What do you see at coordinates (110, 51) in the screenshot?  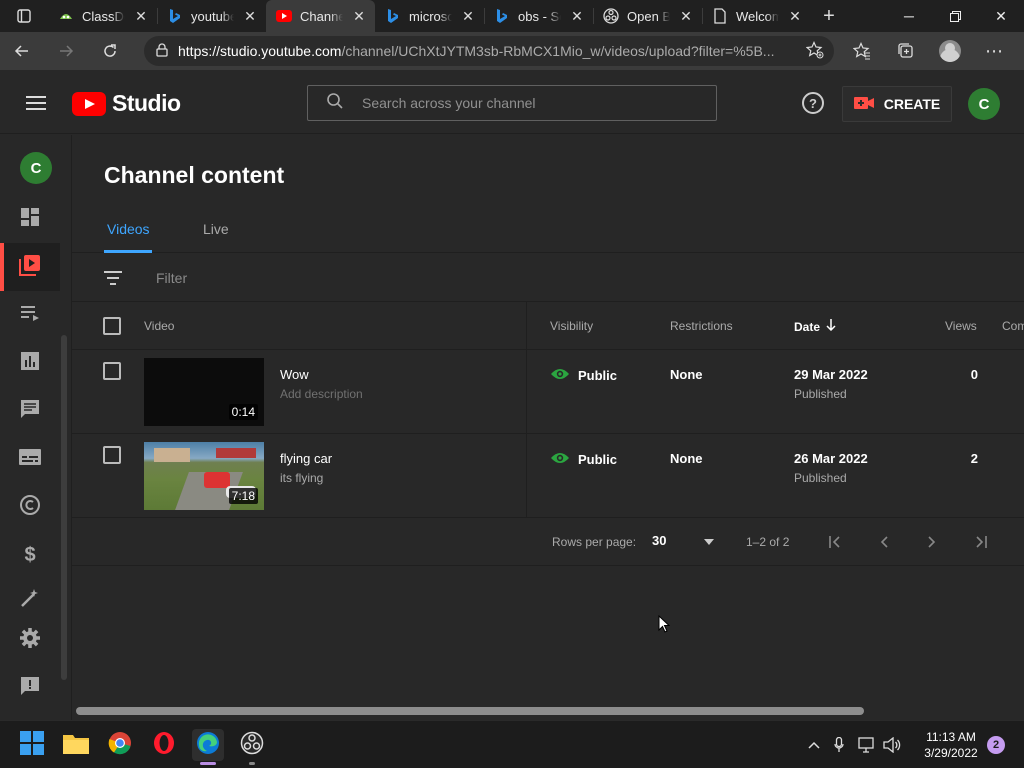 I see `refresh-button` at bounding box center [110, 51].